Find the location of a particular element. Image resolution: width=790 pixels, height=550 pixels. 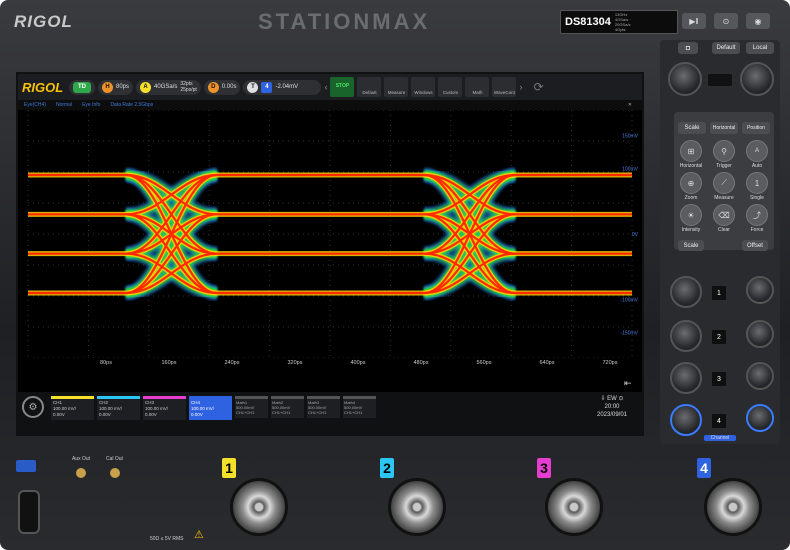

chevron-right-icon: › is located at coordinates (520, 87).